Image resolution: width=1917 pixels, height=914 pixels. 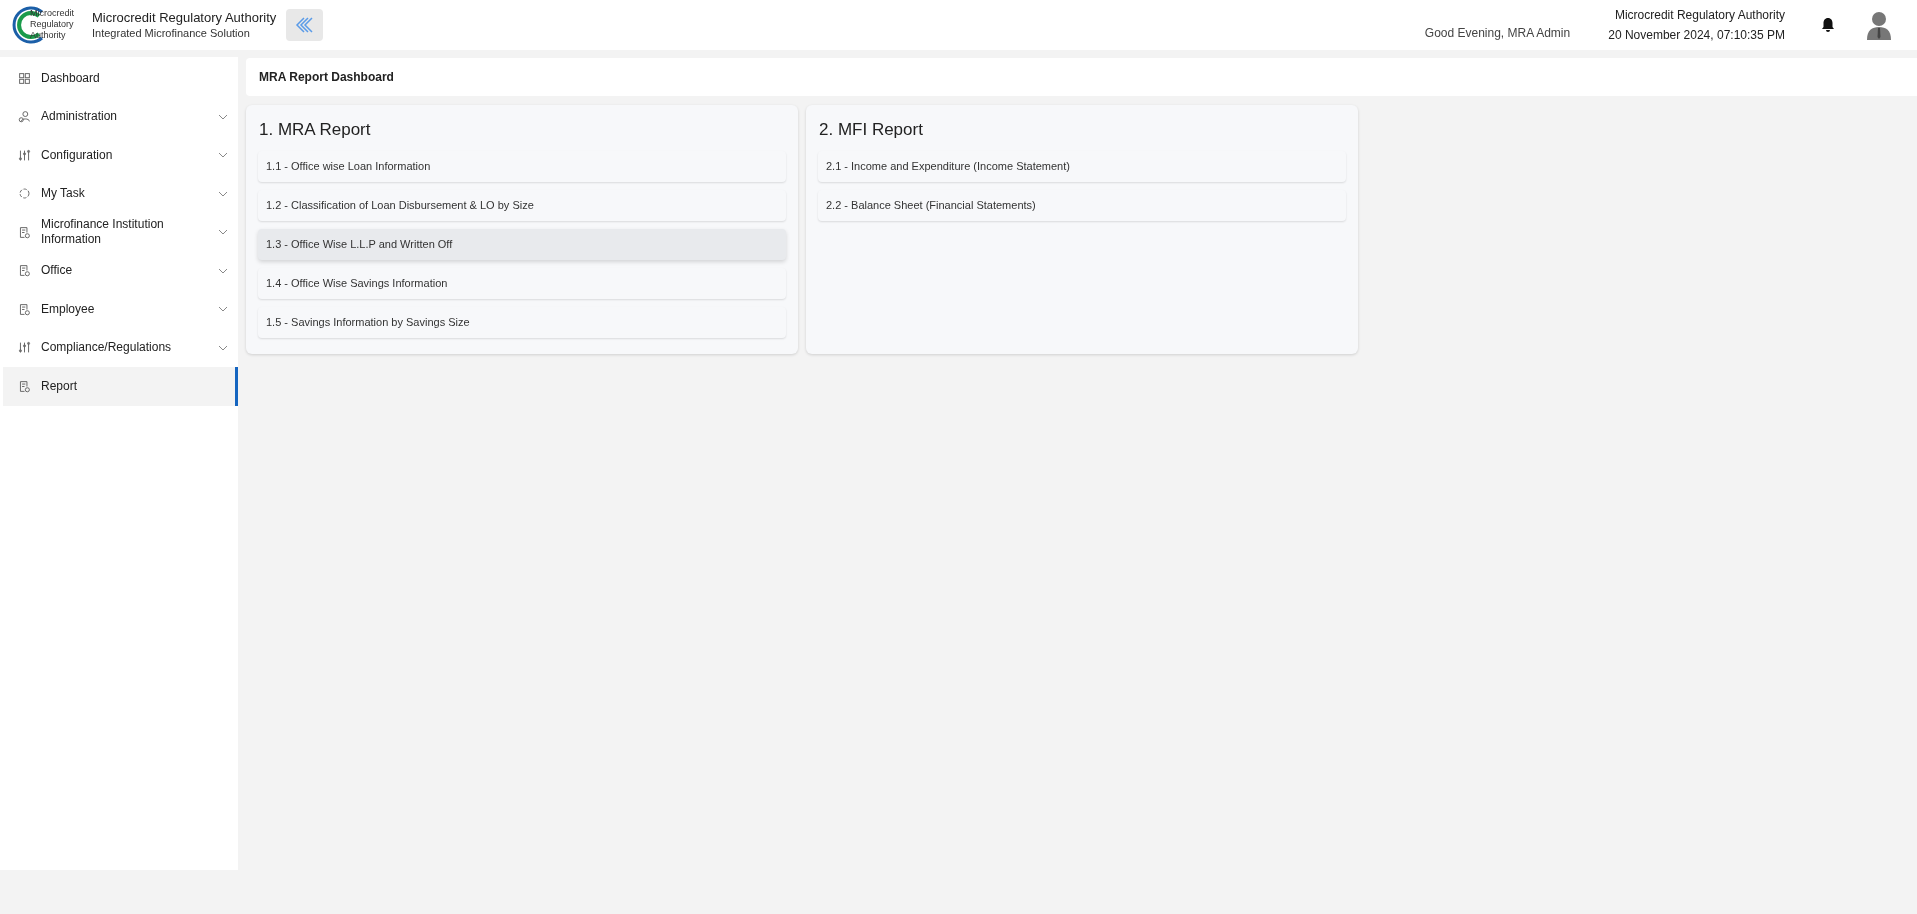 What do you see at coordinates (120, 193) in the screenshot?
I see `sidebar-item: My Task` at bounding box center [120, 193].